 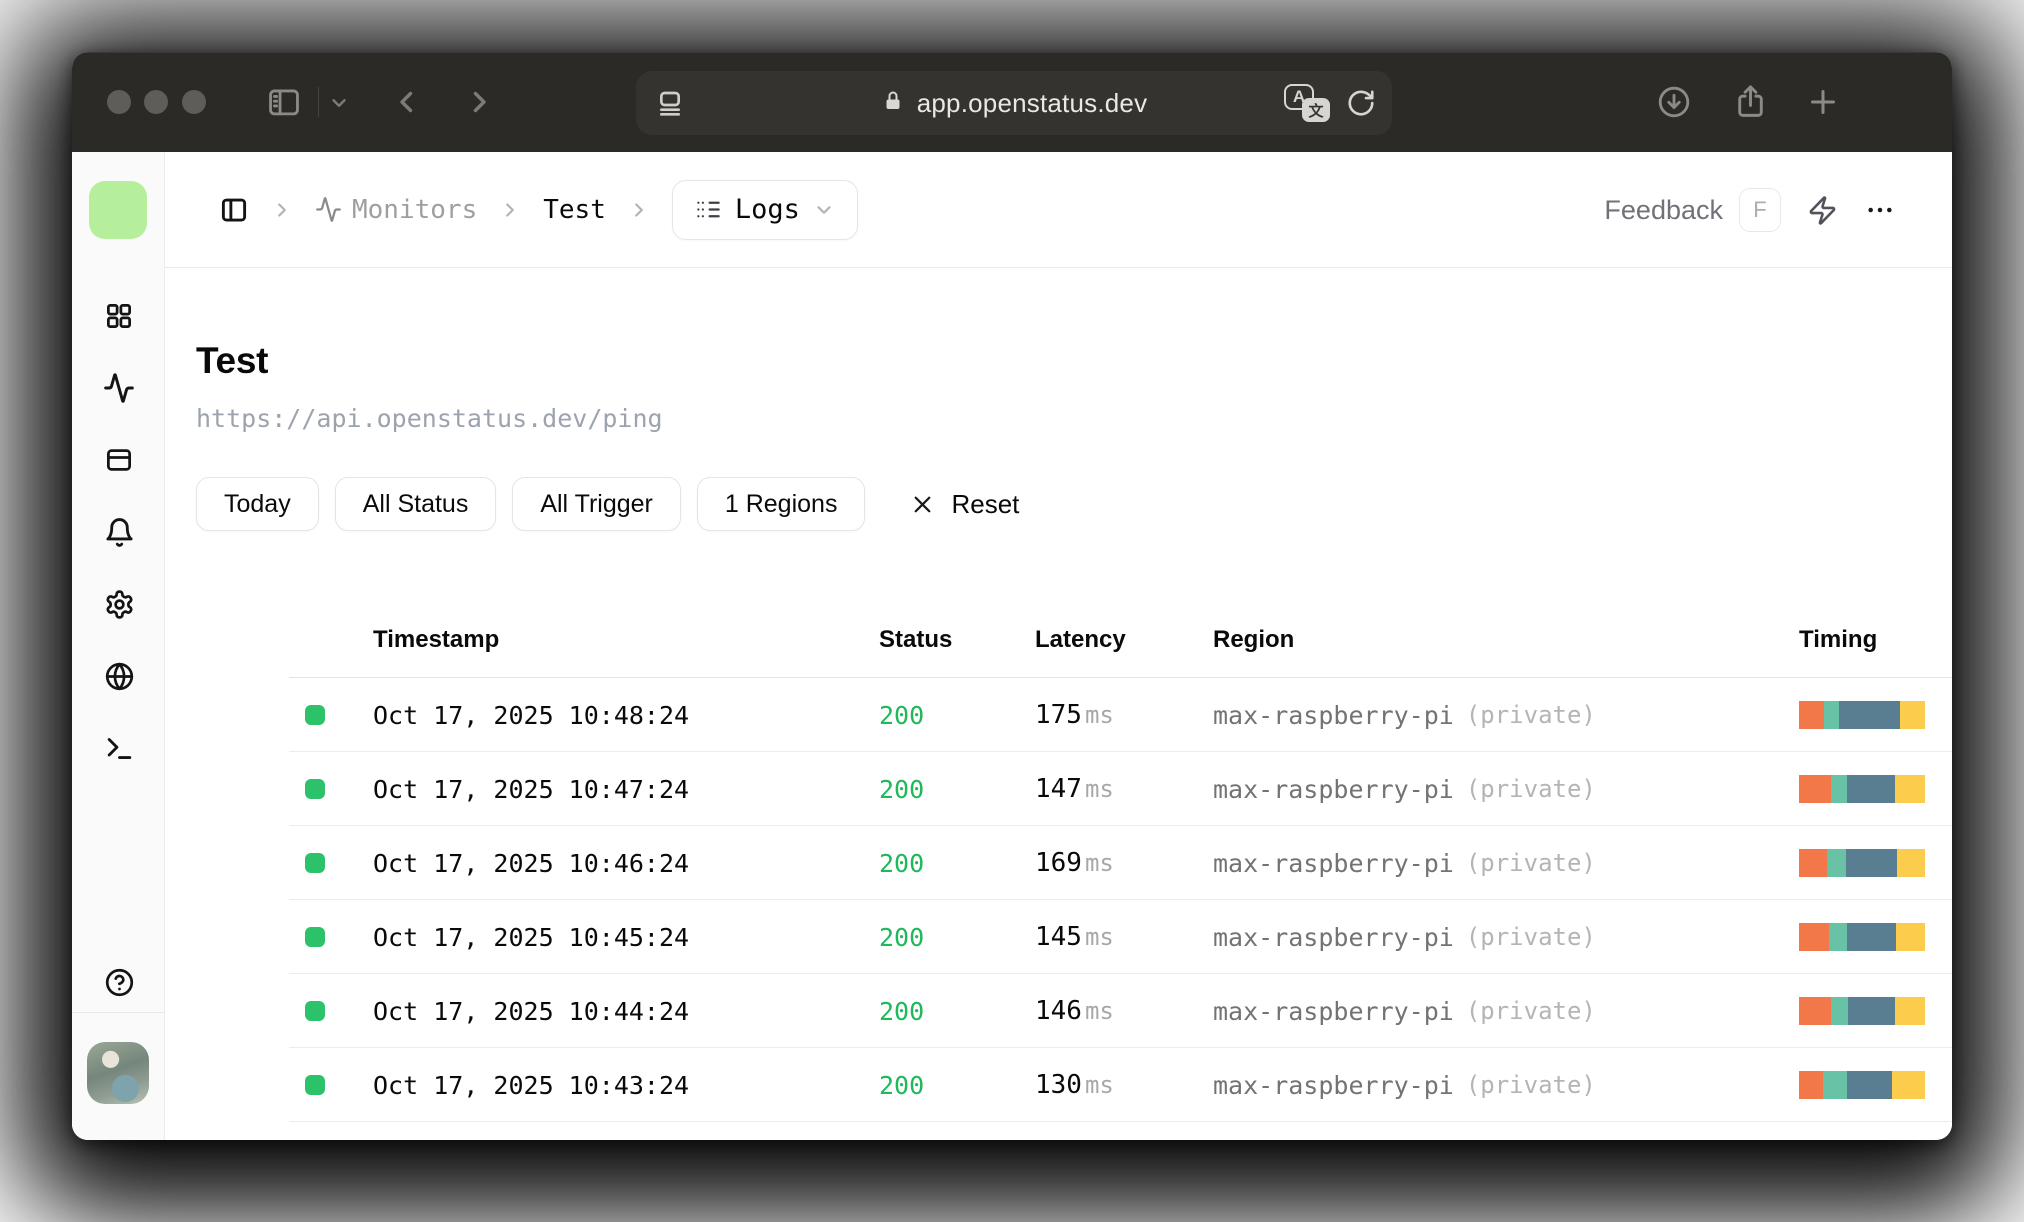 I want to click on column-header-timing: Timing, so click(x=1838, y=640).